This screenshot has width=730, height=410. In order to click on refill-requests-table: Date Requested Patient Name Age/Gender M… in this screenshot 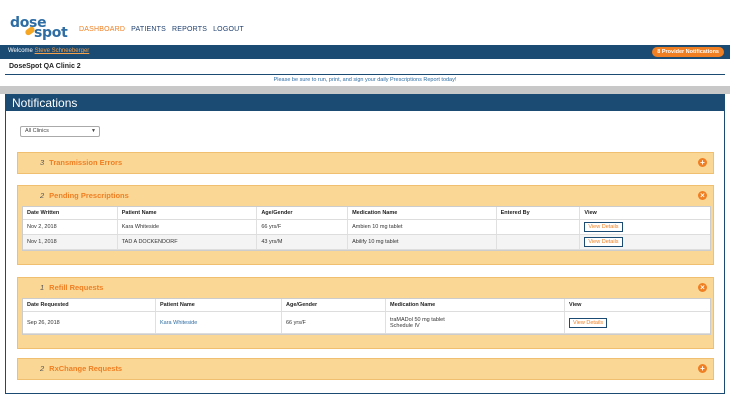, I will do `click(366, 316)`.